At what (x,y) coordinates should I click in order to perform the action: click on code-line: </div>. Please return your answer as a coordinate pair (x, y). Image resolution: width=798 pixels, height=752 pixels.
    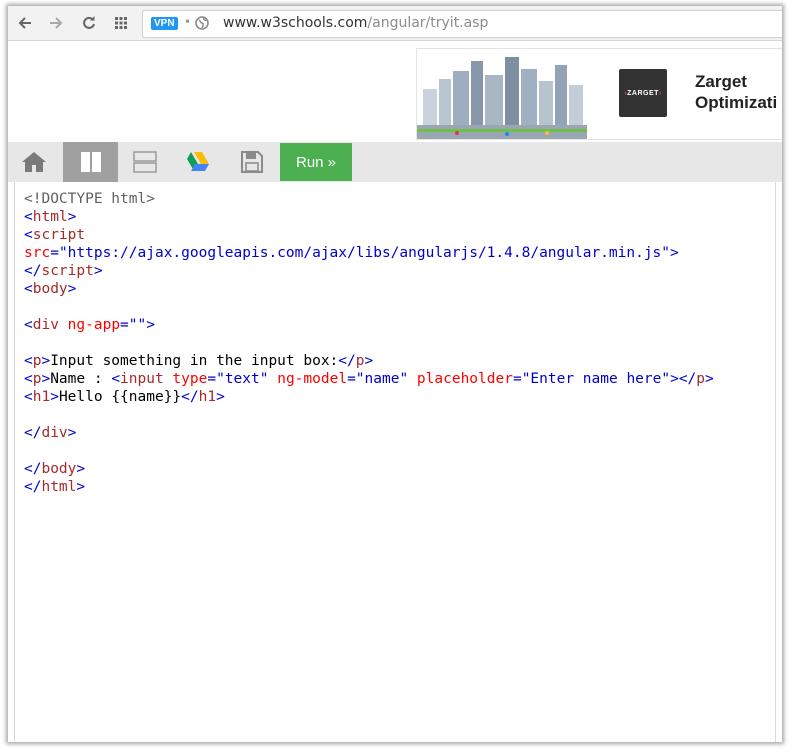
    Looking at the image, I should click on (369, 433).